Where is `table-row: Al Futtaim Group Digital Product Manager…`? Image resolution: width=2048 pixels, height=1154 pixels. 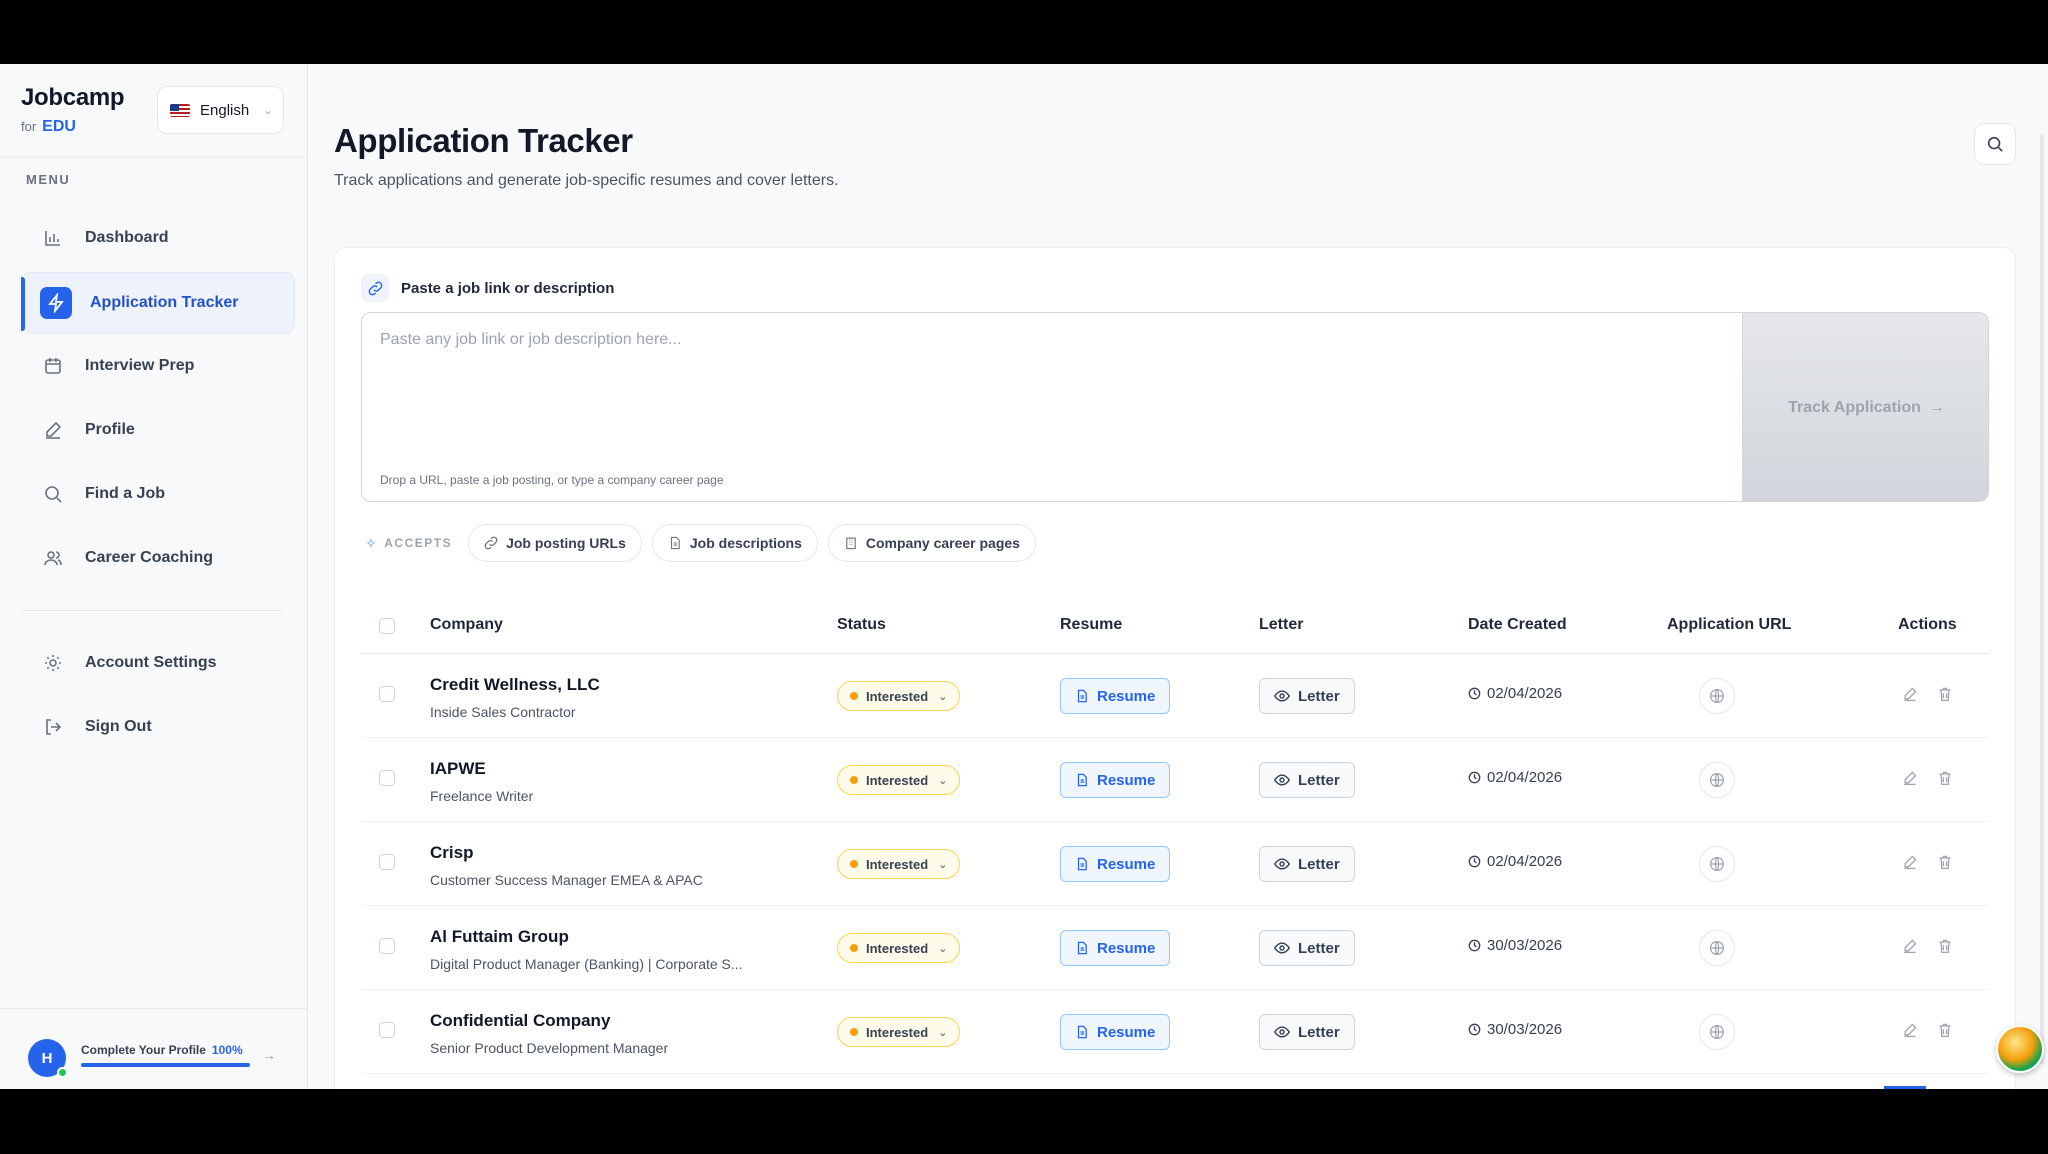 table-row: Al Futtaim Group Digital Product Manager… is located at coordinates (1175, 948).